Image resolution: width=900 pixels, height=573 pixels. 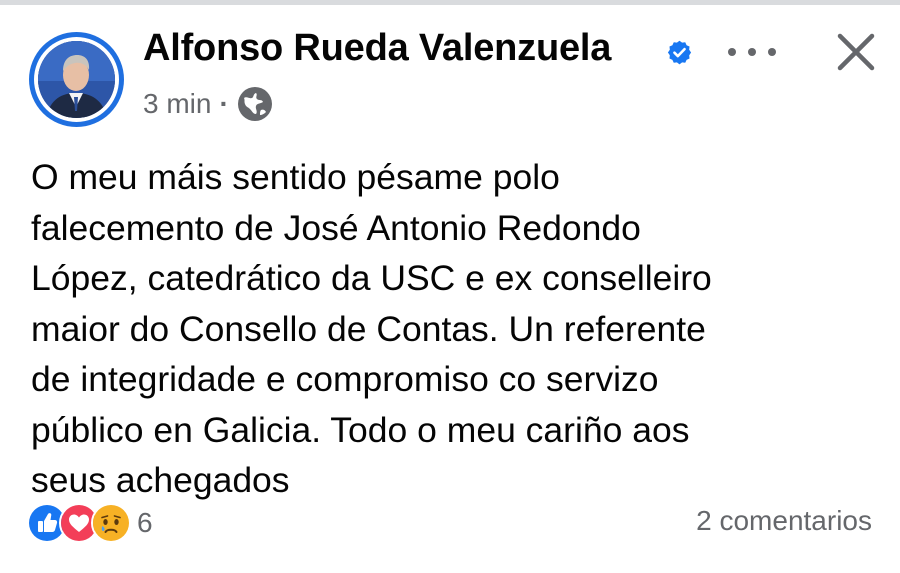 I want to click on sad-icon, so click(x=111, y=523).